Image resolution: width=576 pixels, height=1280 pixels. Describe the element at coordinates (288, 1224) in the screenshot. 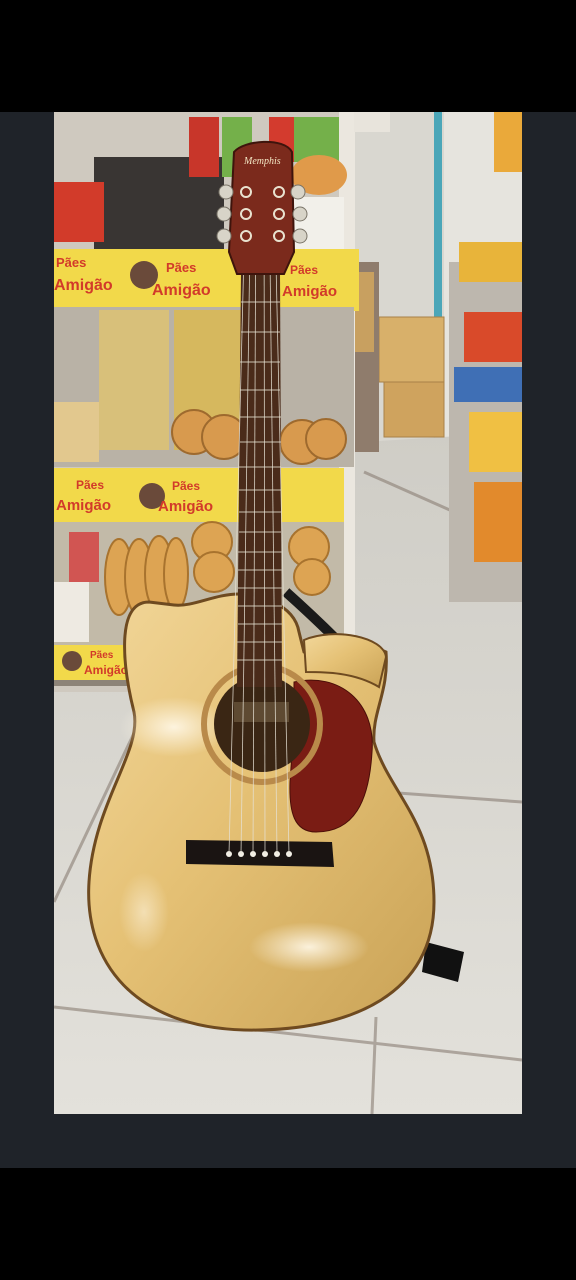

I see `bottom-black-bar` at that location.